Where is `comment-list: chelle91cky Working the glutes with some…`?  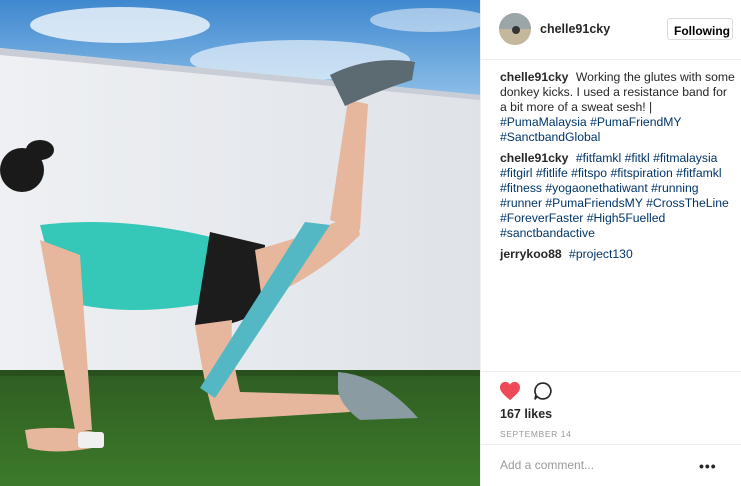 comment-list: chelle91cky Working the glutes with some… is located at coordinates (618, 169).